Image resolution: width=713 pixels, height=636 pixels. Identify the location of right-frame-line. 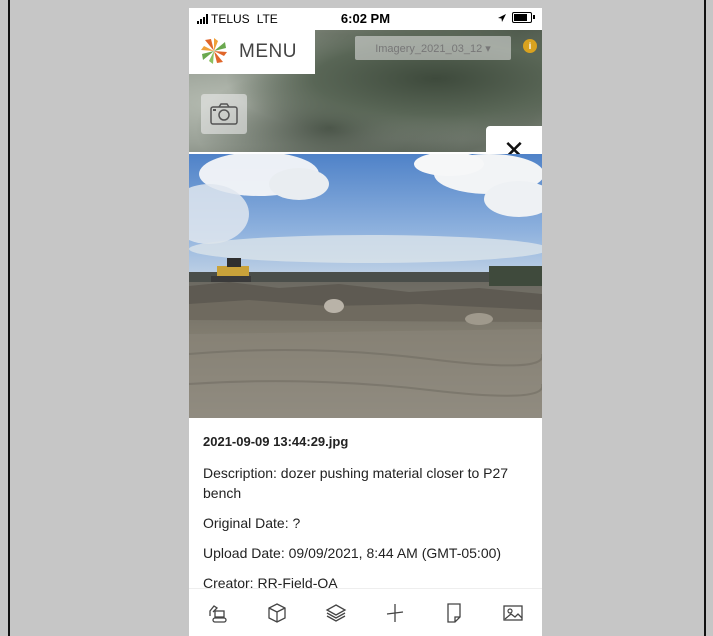
(705, 318).